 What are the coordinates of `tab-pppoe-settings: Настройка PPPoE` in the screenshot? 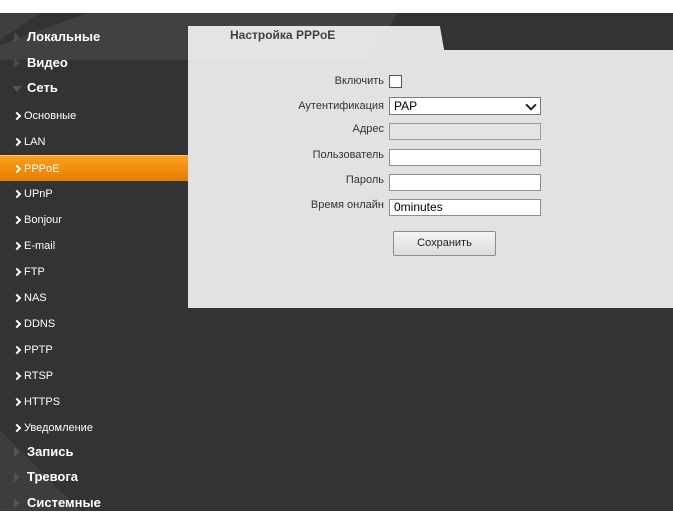 It's located at (313, 38).